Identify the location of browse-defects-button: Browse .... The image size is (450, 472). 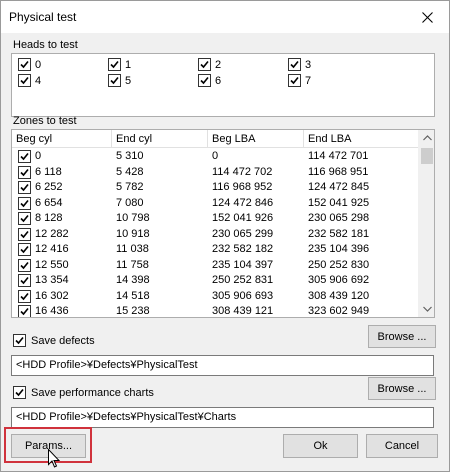
(402, 336).